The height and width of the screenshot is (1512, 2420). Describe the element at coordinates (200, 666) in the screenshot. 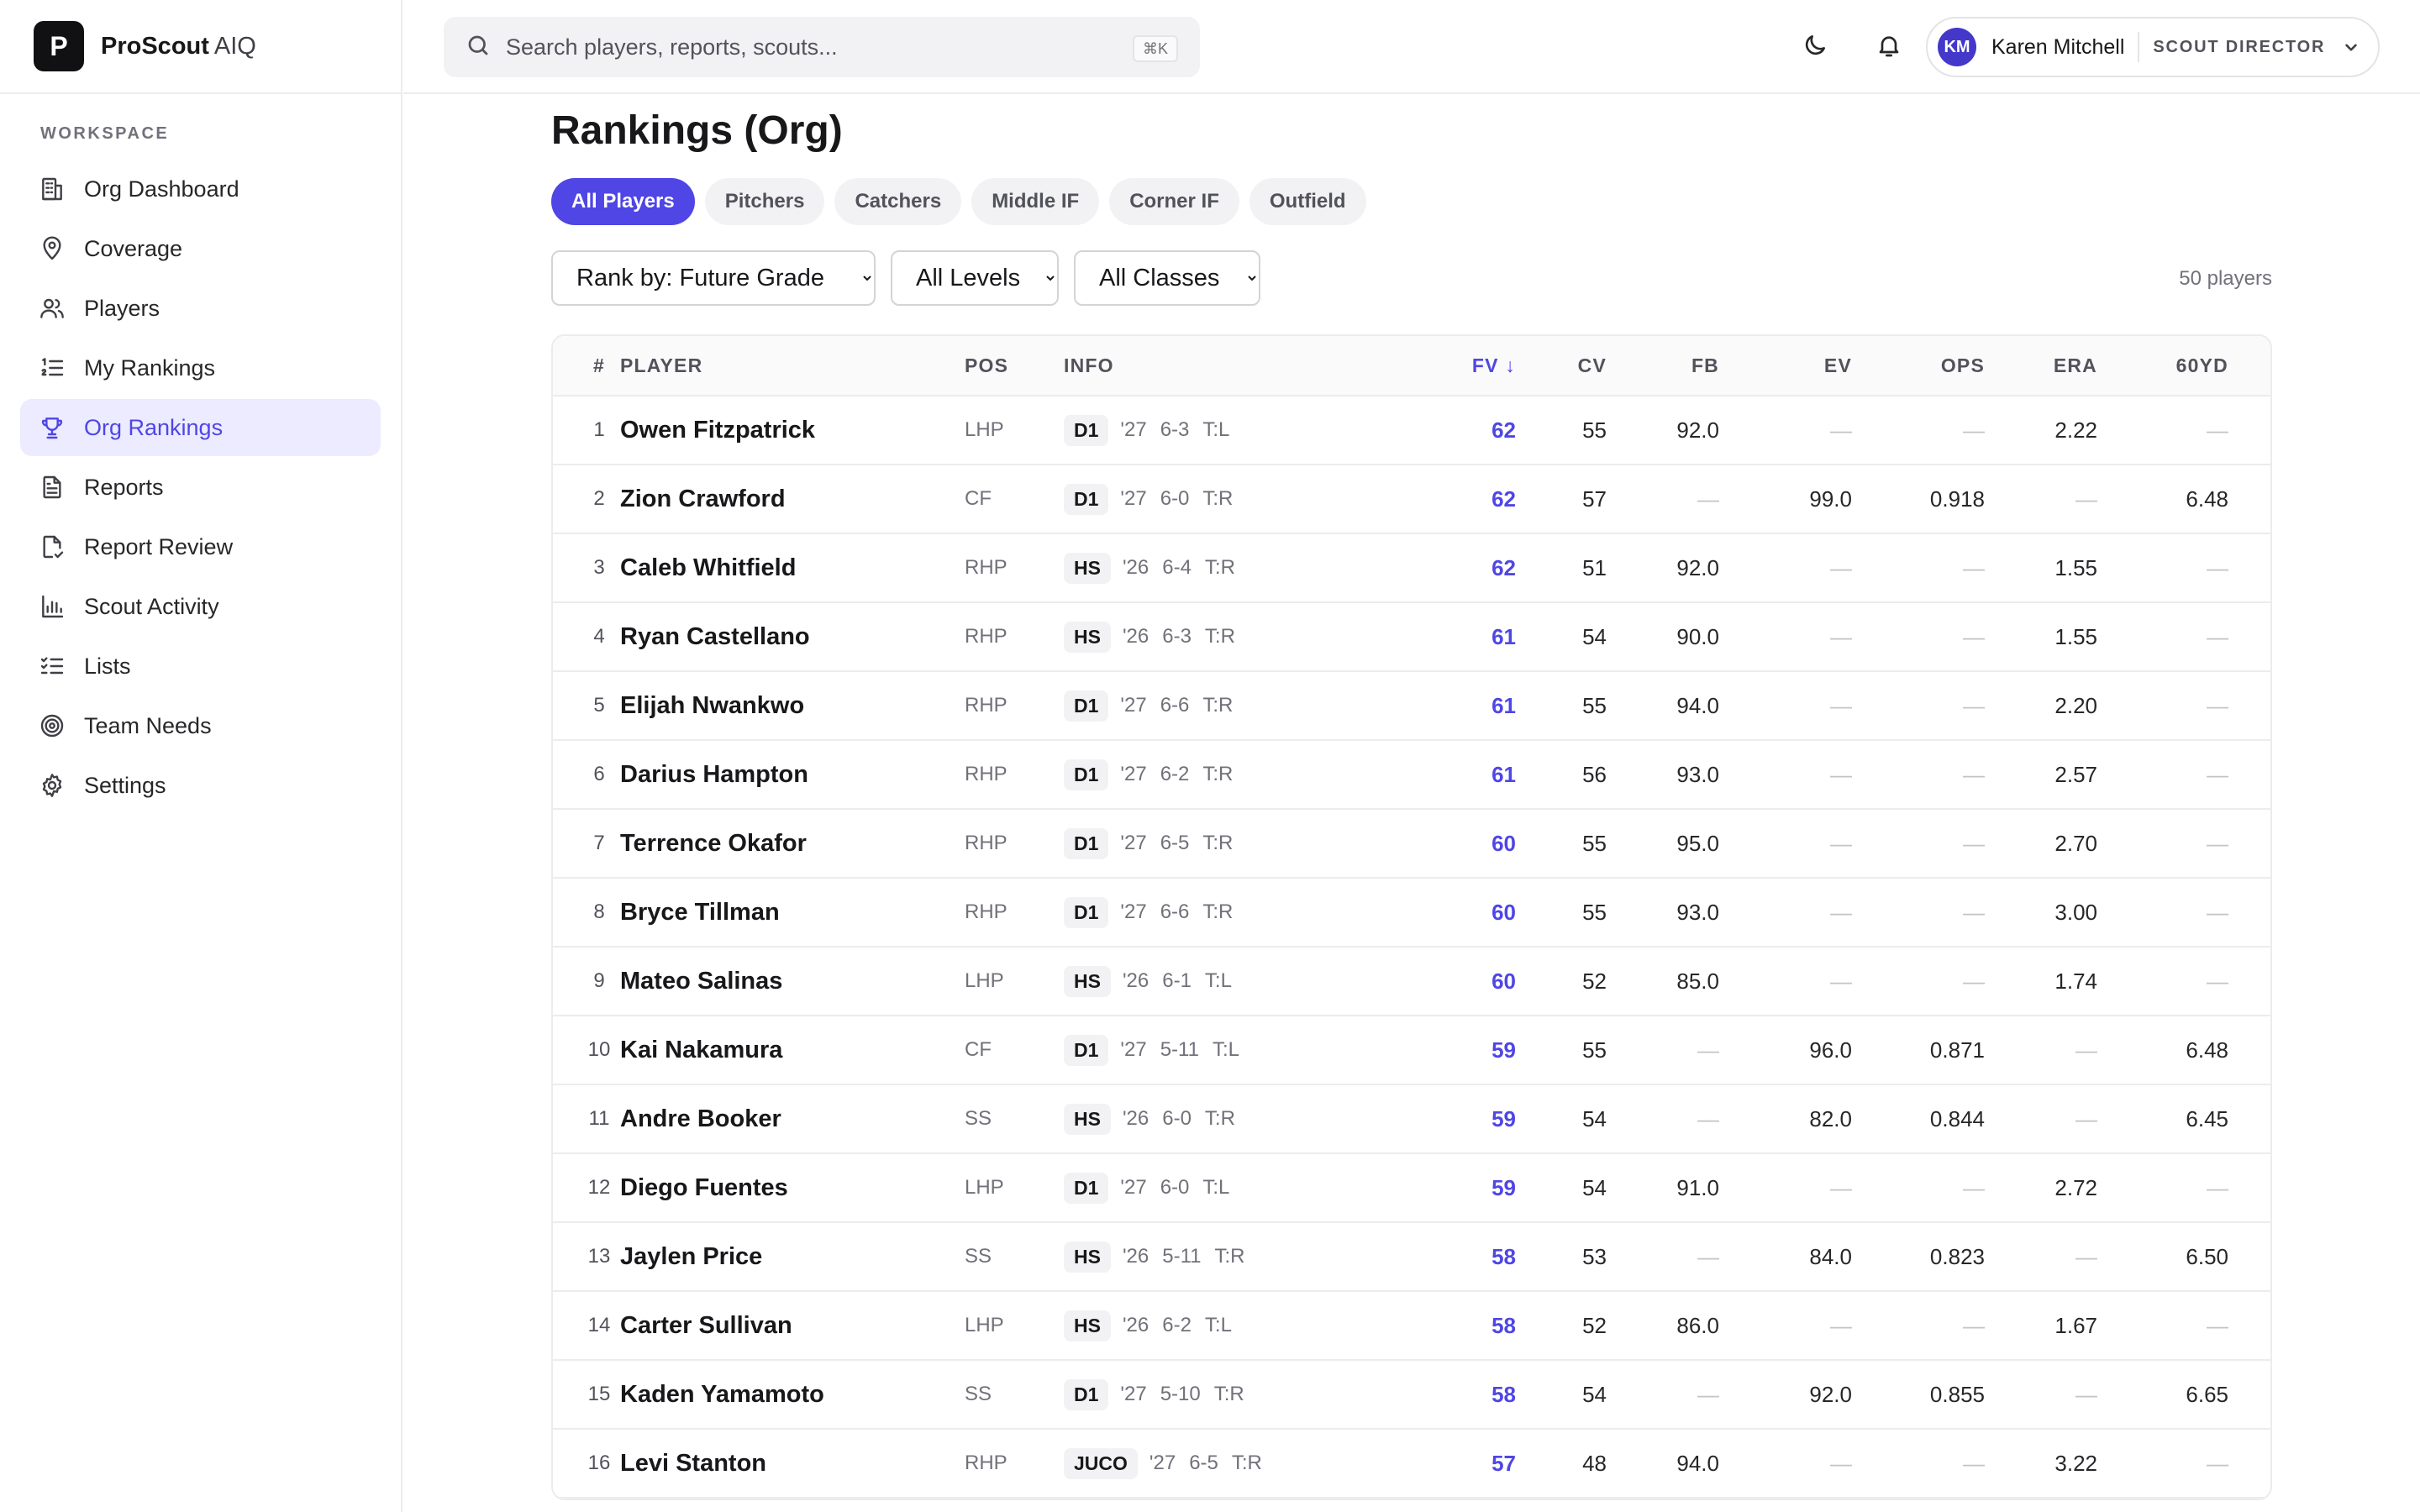

I see `sidebar-item-lists: Lists` at that location.